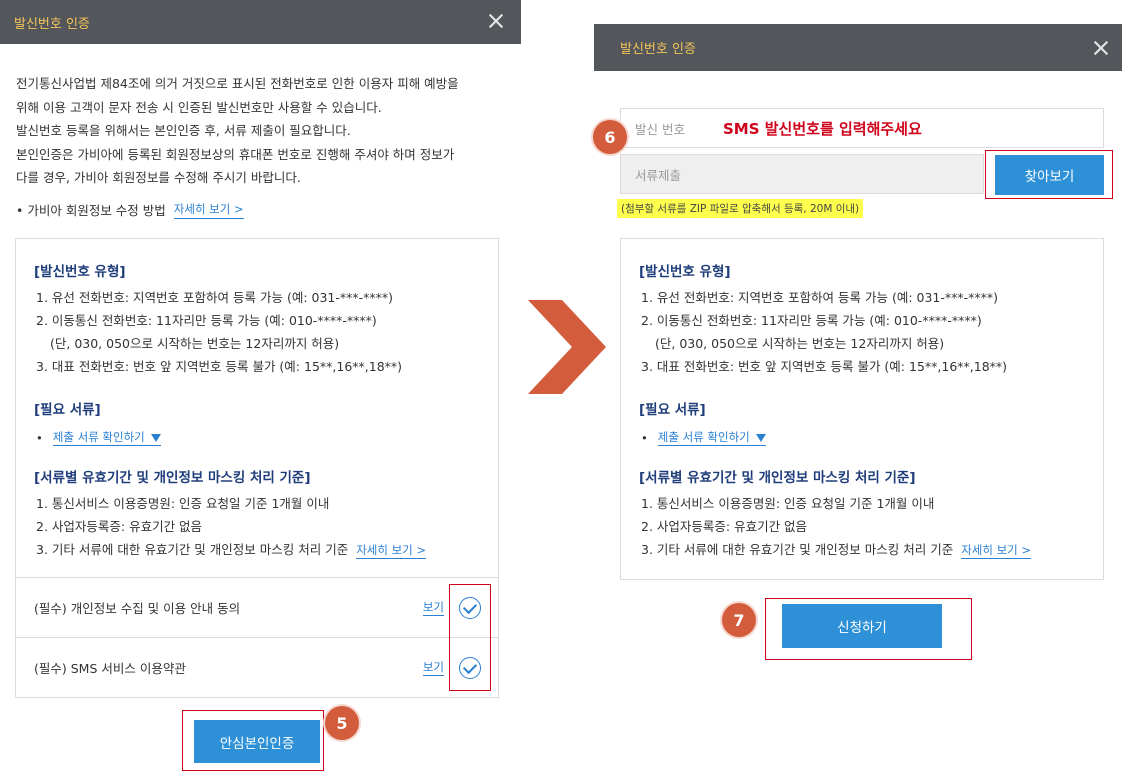 This screenshot has height=778, width=1126. What do you see at coordinates (470, 637) in the screenshot?
I see `highlight-checkboxes` at bounding box center [470, 637].